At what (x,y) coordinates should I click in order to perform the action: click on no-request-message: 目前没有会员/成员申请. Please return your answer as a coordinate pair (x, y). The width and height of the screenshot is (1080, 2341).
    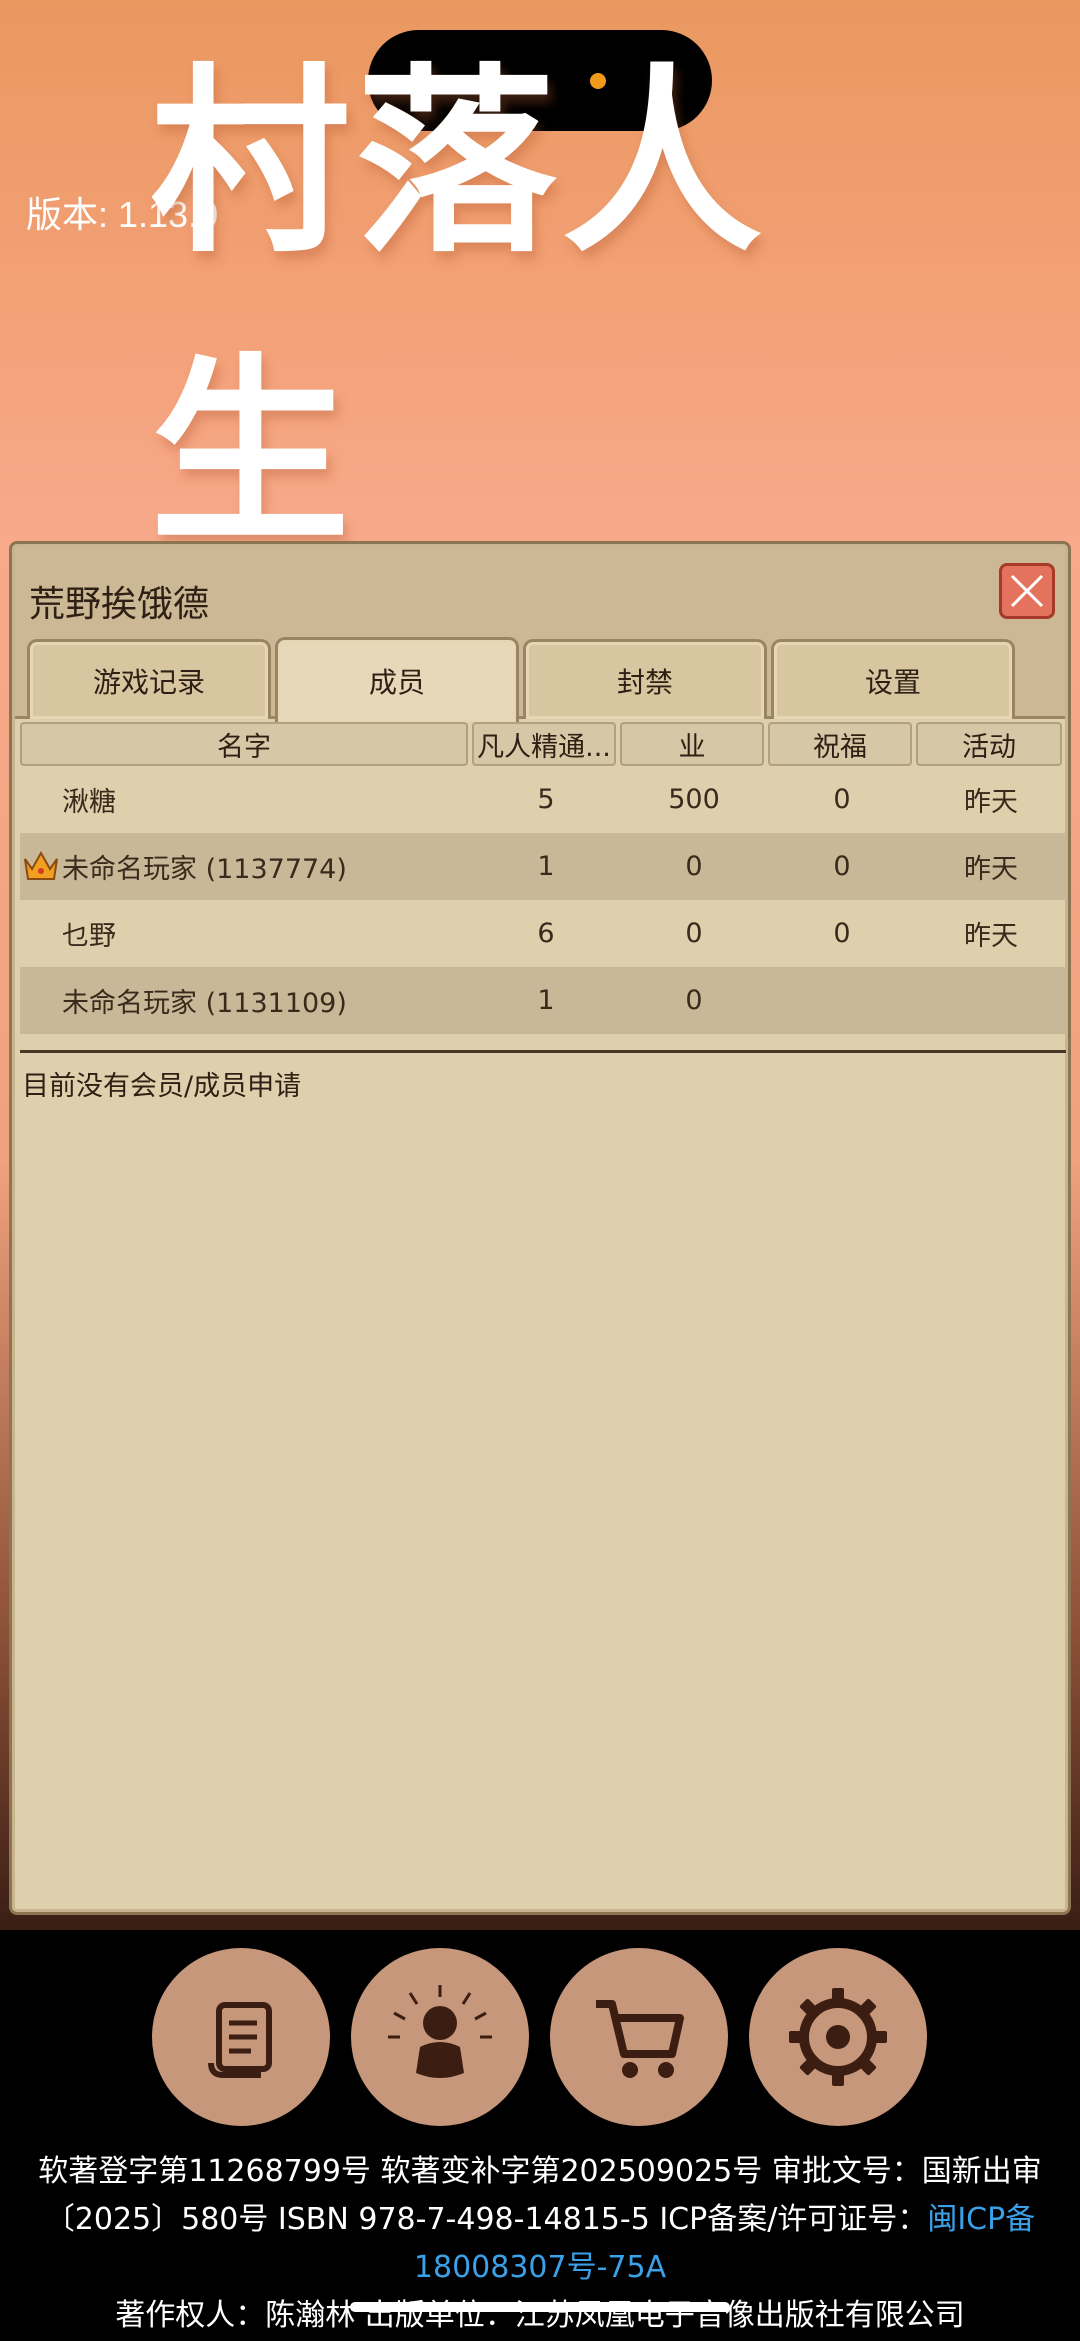
    Looking at the image, I should click on (162, 1086).